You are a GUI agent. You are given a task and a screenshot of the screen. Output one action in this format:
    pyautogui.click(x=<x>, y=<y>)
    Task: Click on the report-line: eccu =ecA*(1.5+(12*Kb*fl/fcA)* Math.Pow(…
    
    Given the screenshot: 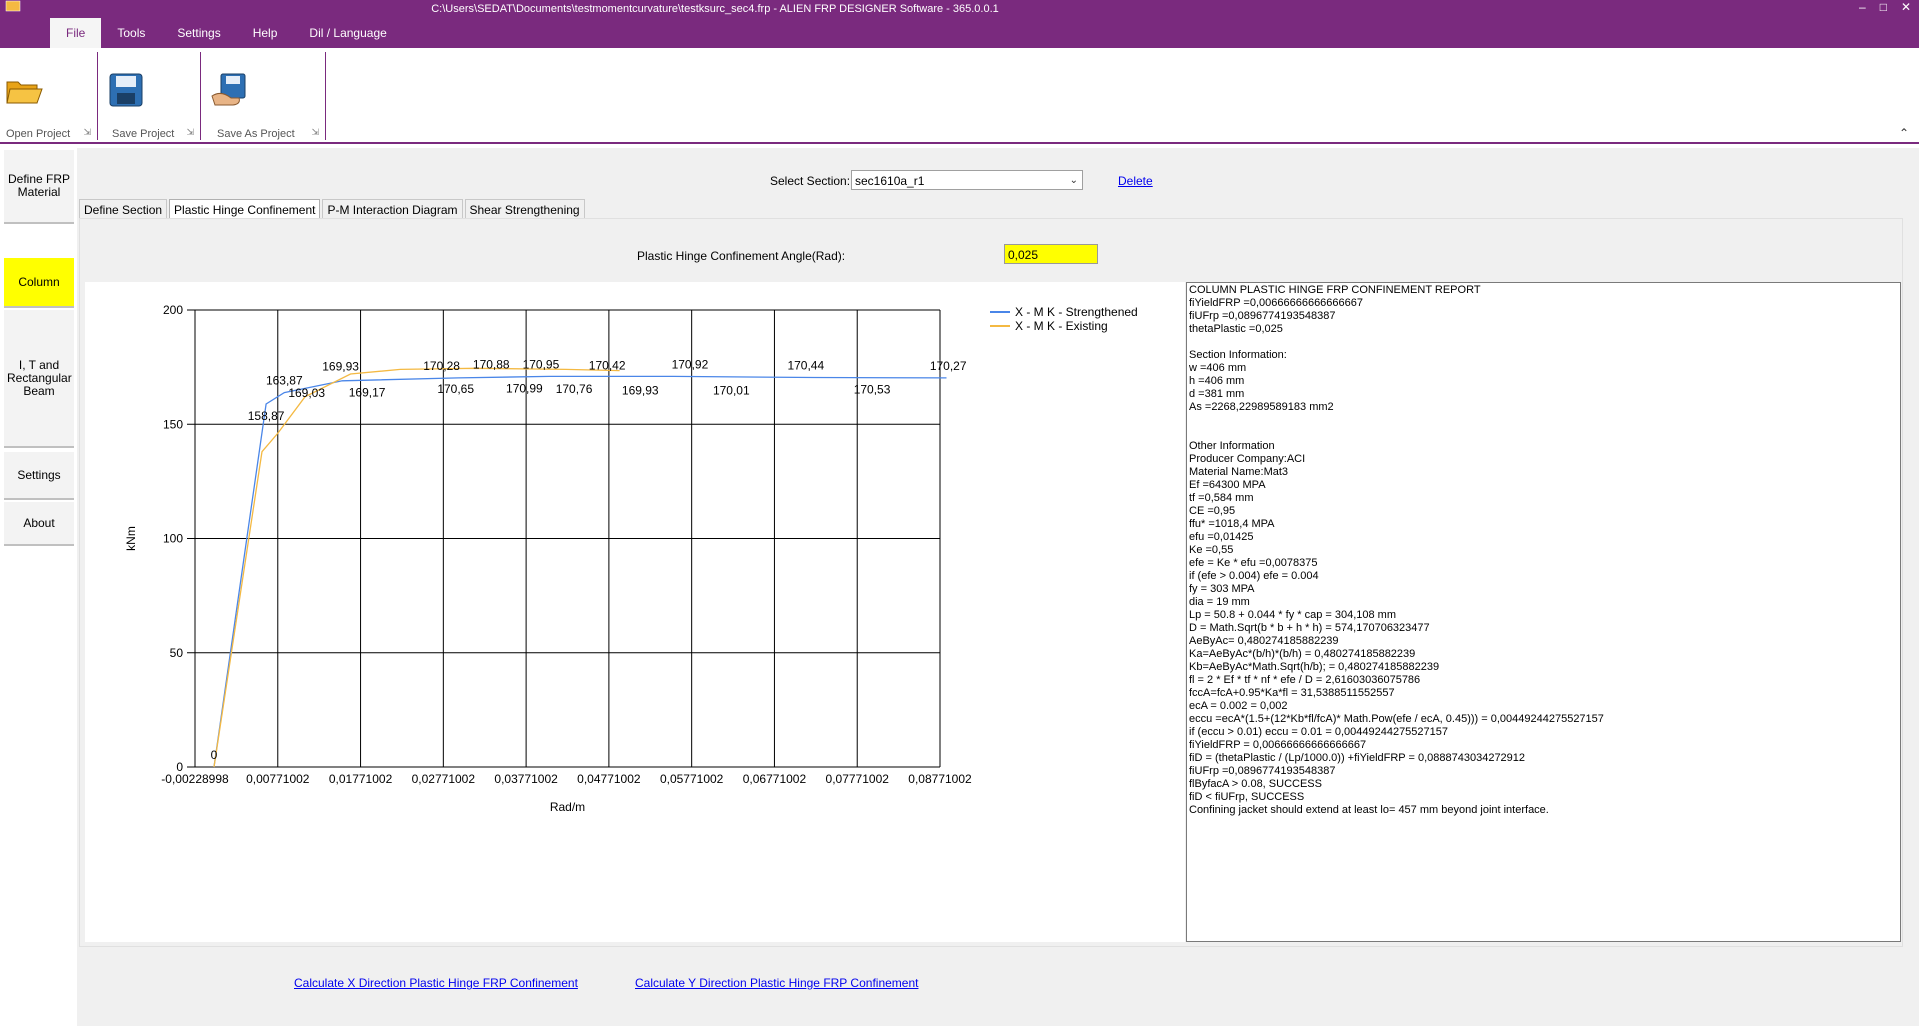 What is the action you would take?
    pyautogui.click(x=1396, y=719)
    